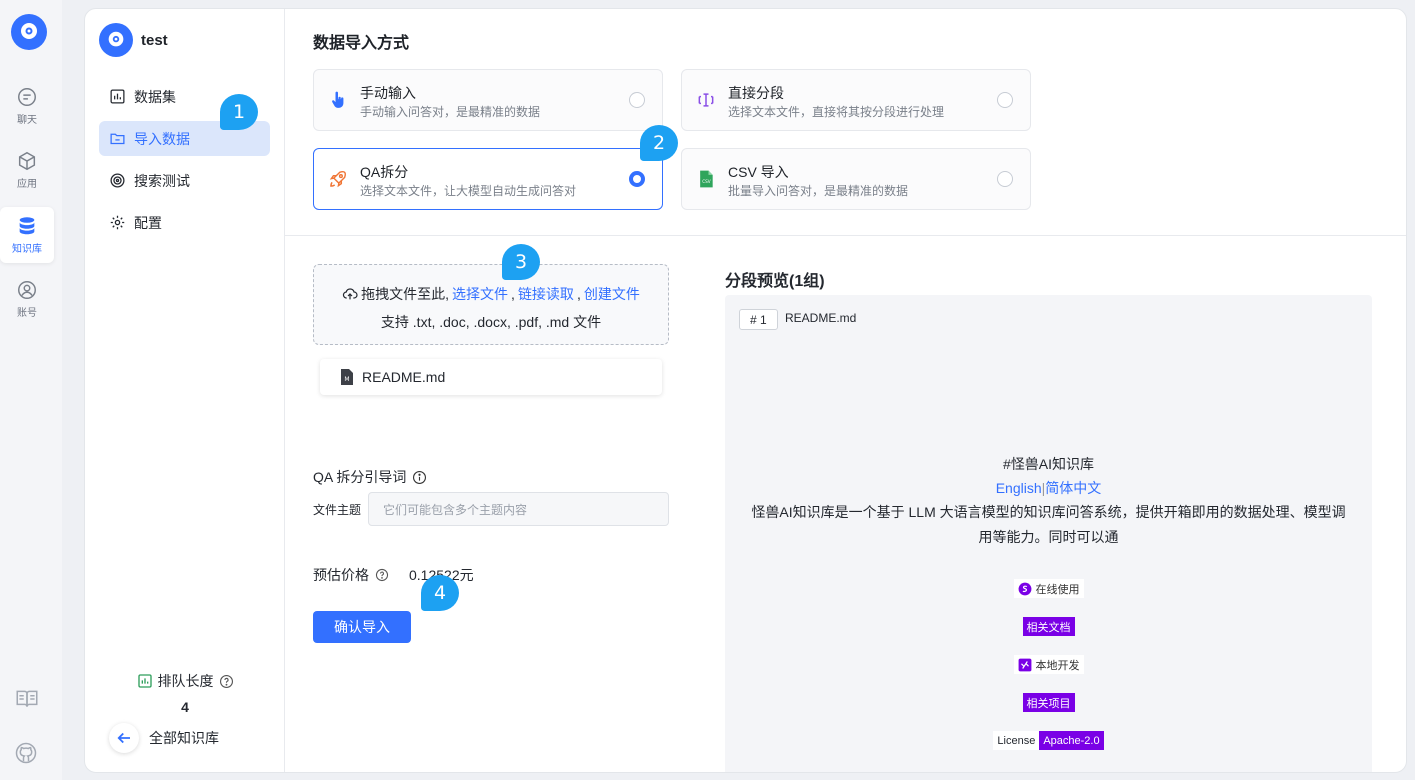  I want to click on cloud-upload-icon, so click(350, 294).